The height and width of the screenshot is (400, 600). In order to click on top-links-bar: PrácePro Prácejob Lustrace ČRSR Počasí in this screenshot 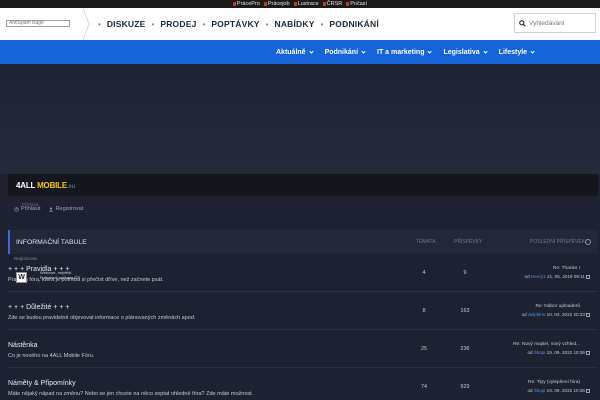, I will do `click(300, 4)`.